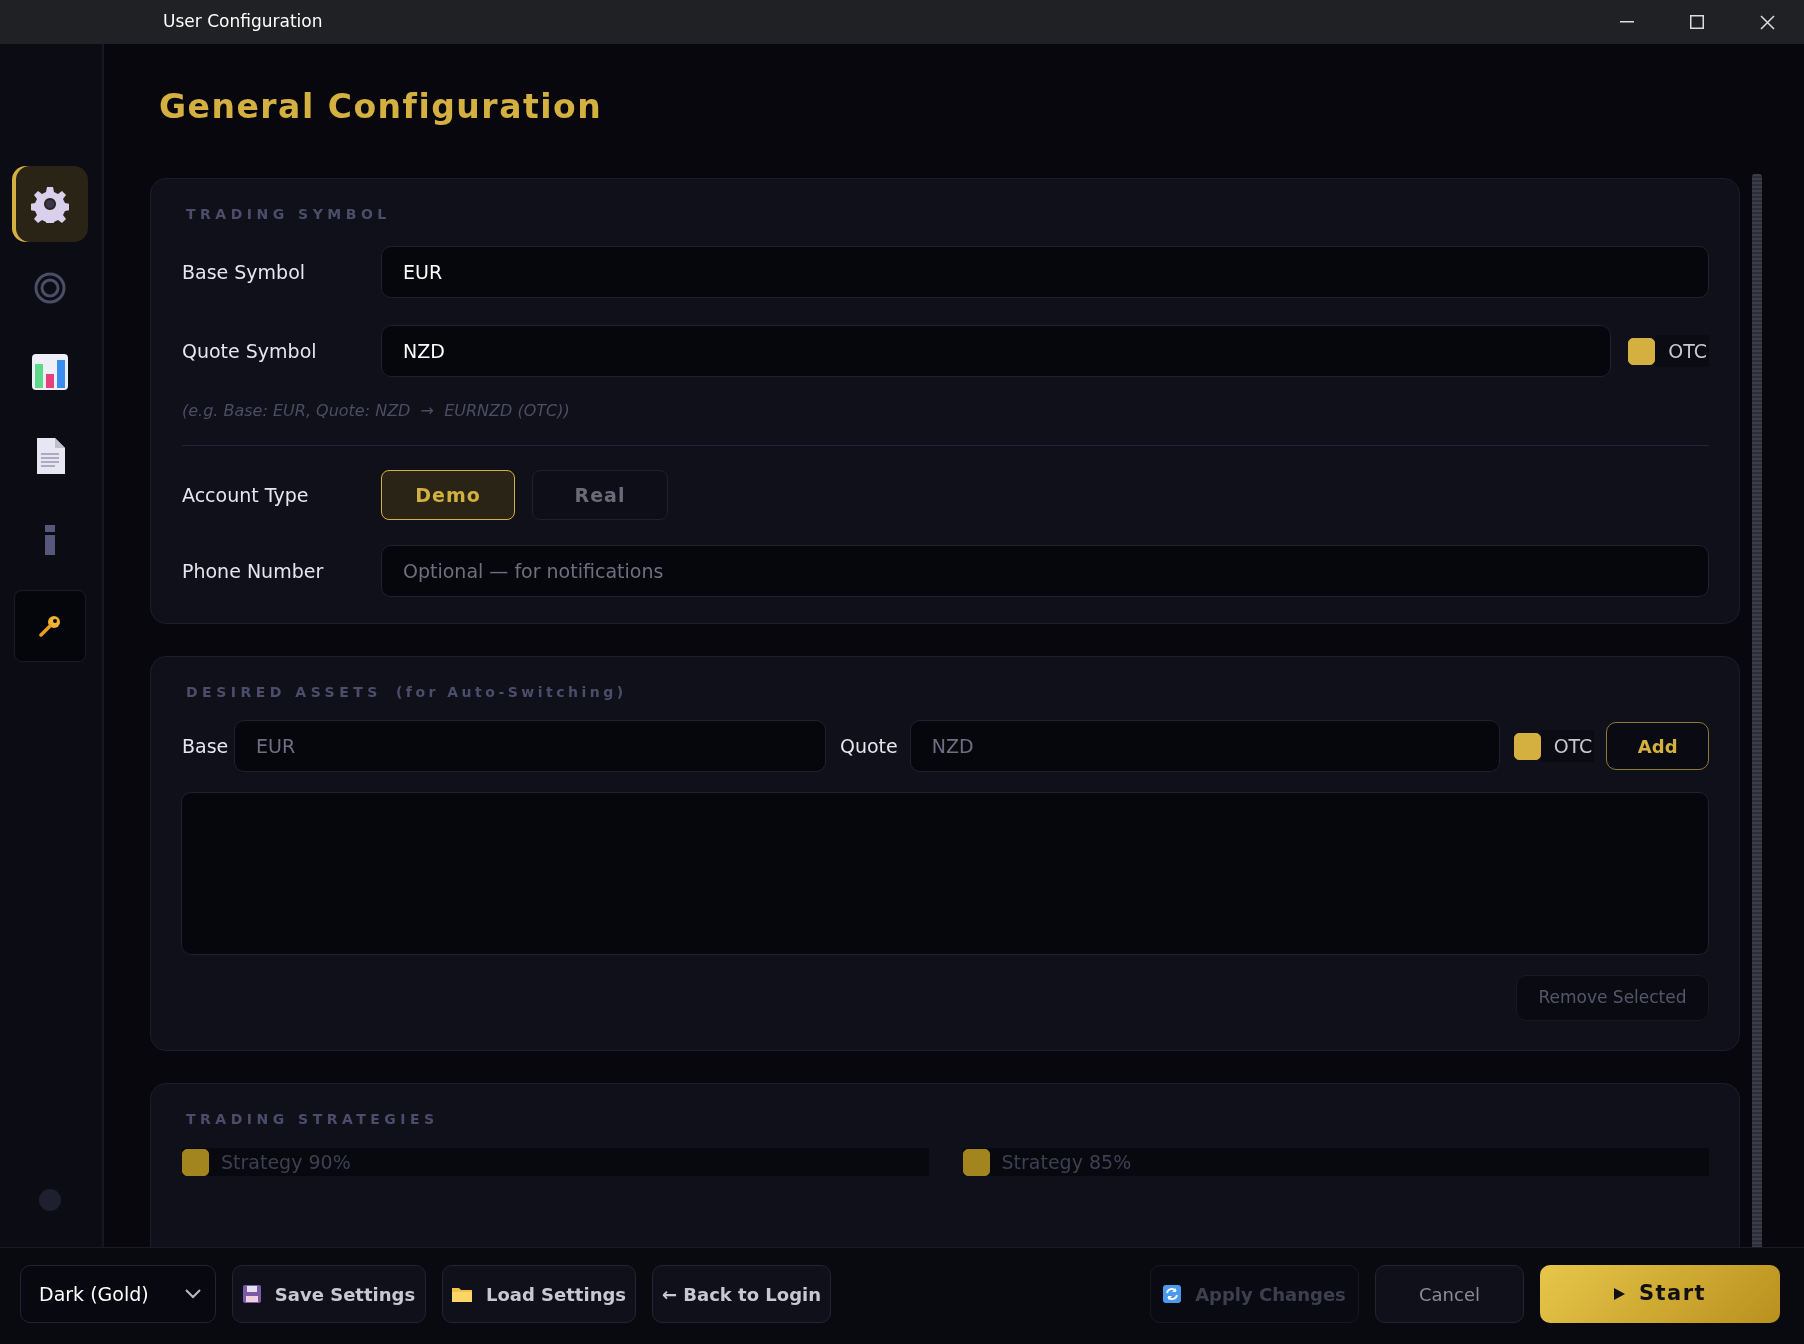 The width and height of the screenshot is (1804, 1344). Describe the element at coordinates (253, 571) in the screenshot. I see `field-label: Phone Number` at that location.